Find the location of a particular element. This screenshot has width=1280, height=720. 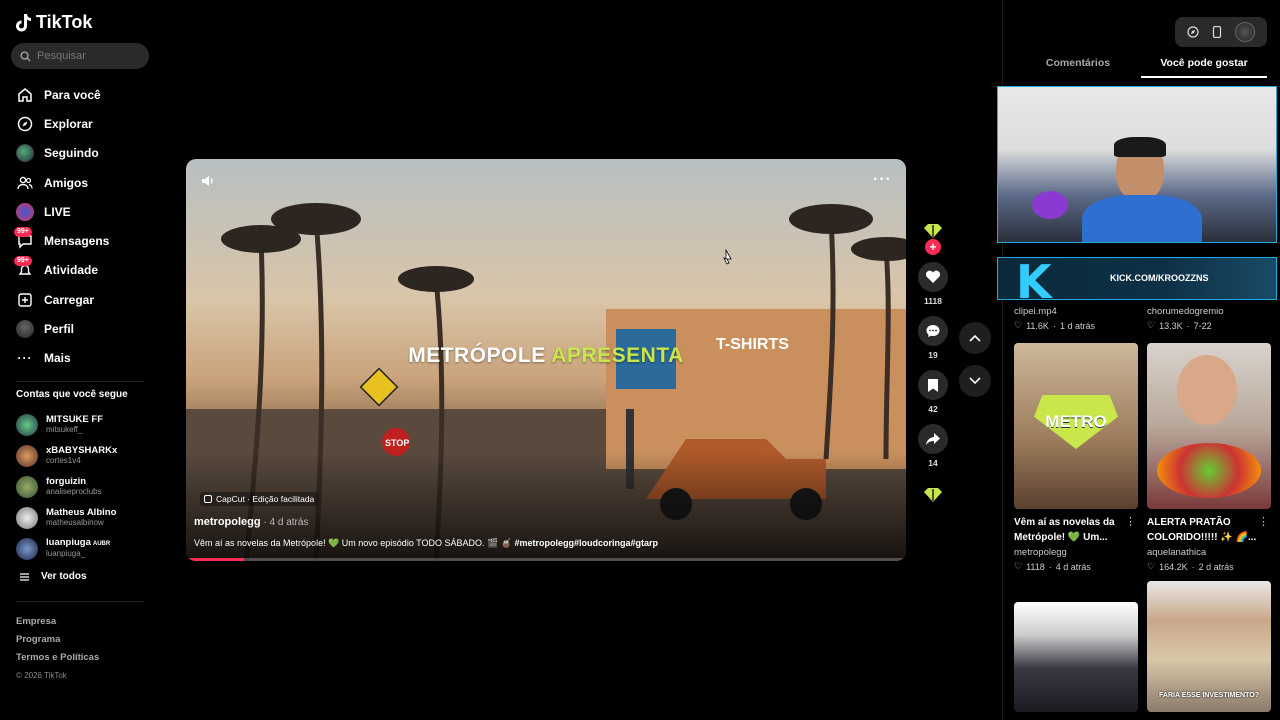

recommended-card: FARIA ESSE INVESTIMENTO? is located at coordinates (1209, 646).